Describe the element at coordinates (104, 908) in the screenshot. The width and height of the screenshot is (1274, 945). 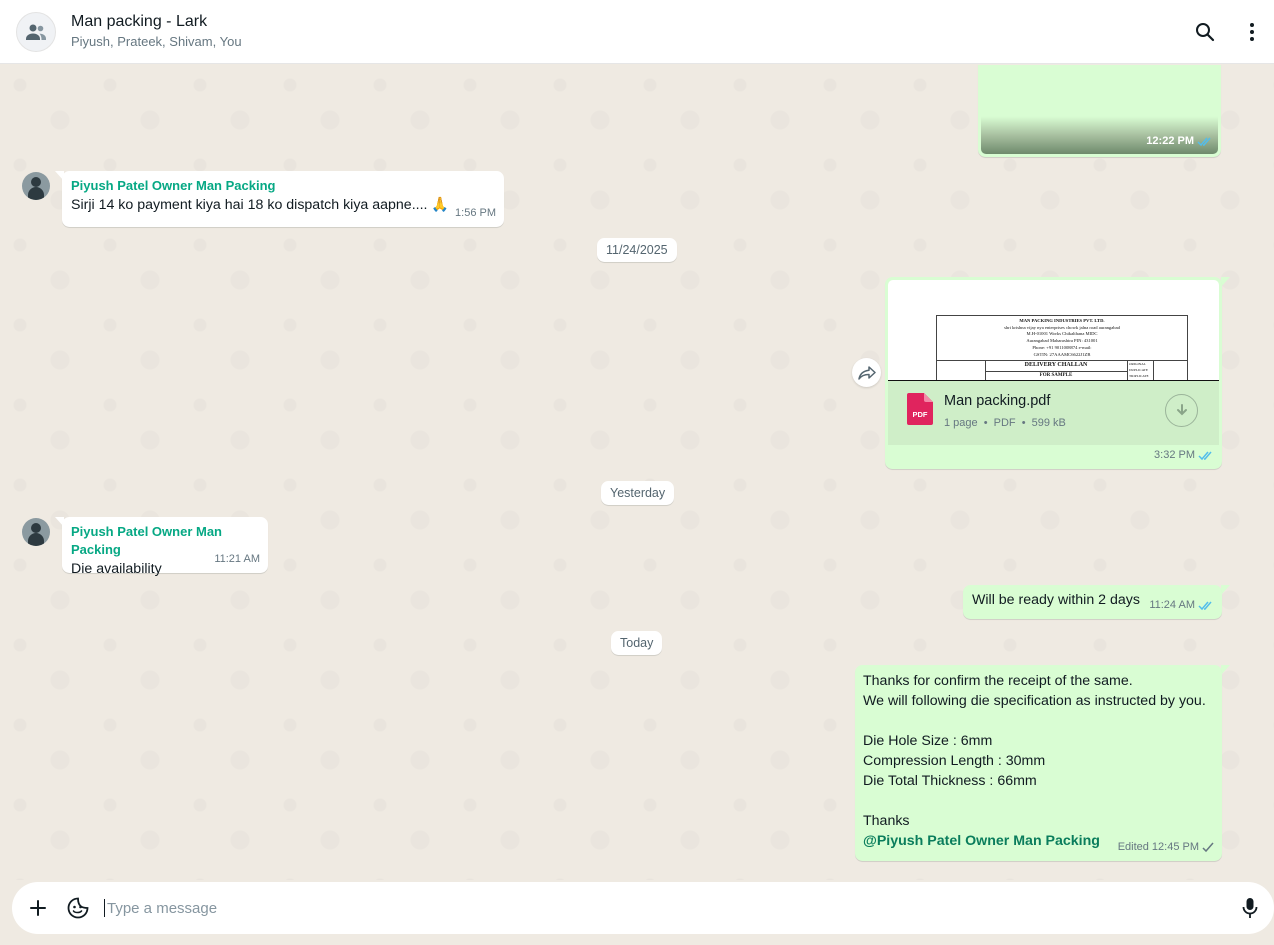
I see `text-cursor` at that location.